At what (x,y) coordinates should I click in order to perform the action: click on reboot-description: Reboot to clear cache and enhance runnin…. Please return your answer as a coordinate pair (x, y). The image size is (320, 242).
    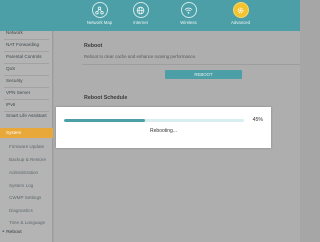
    Looking at the image, I should click on (140, 56).